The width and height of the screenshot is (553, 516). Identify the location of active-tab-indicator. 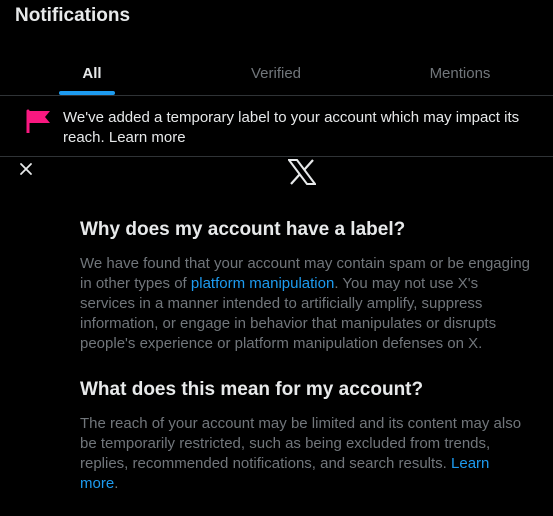
(87, 93).